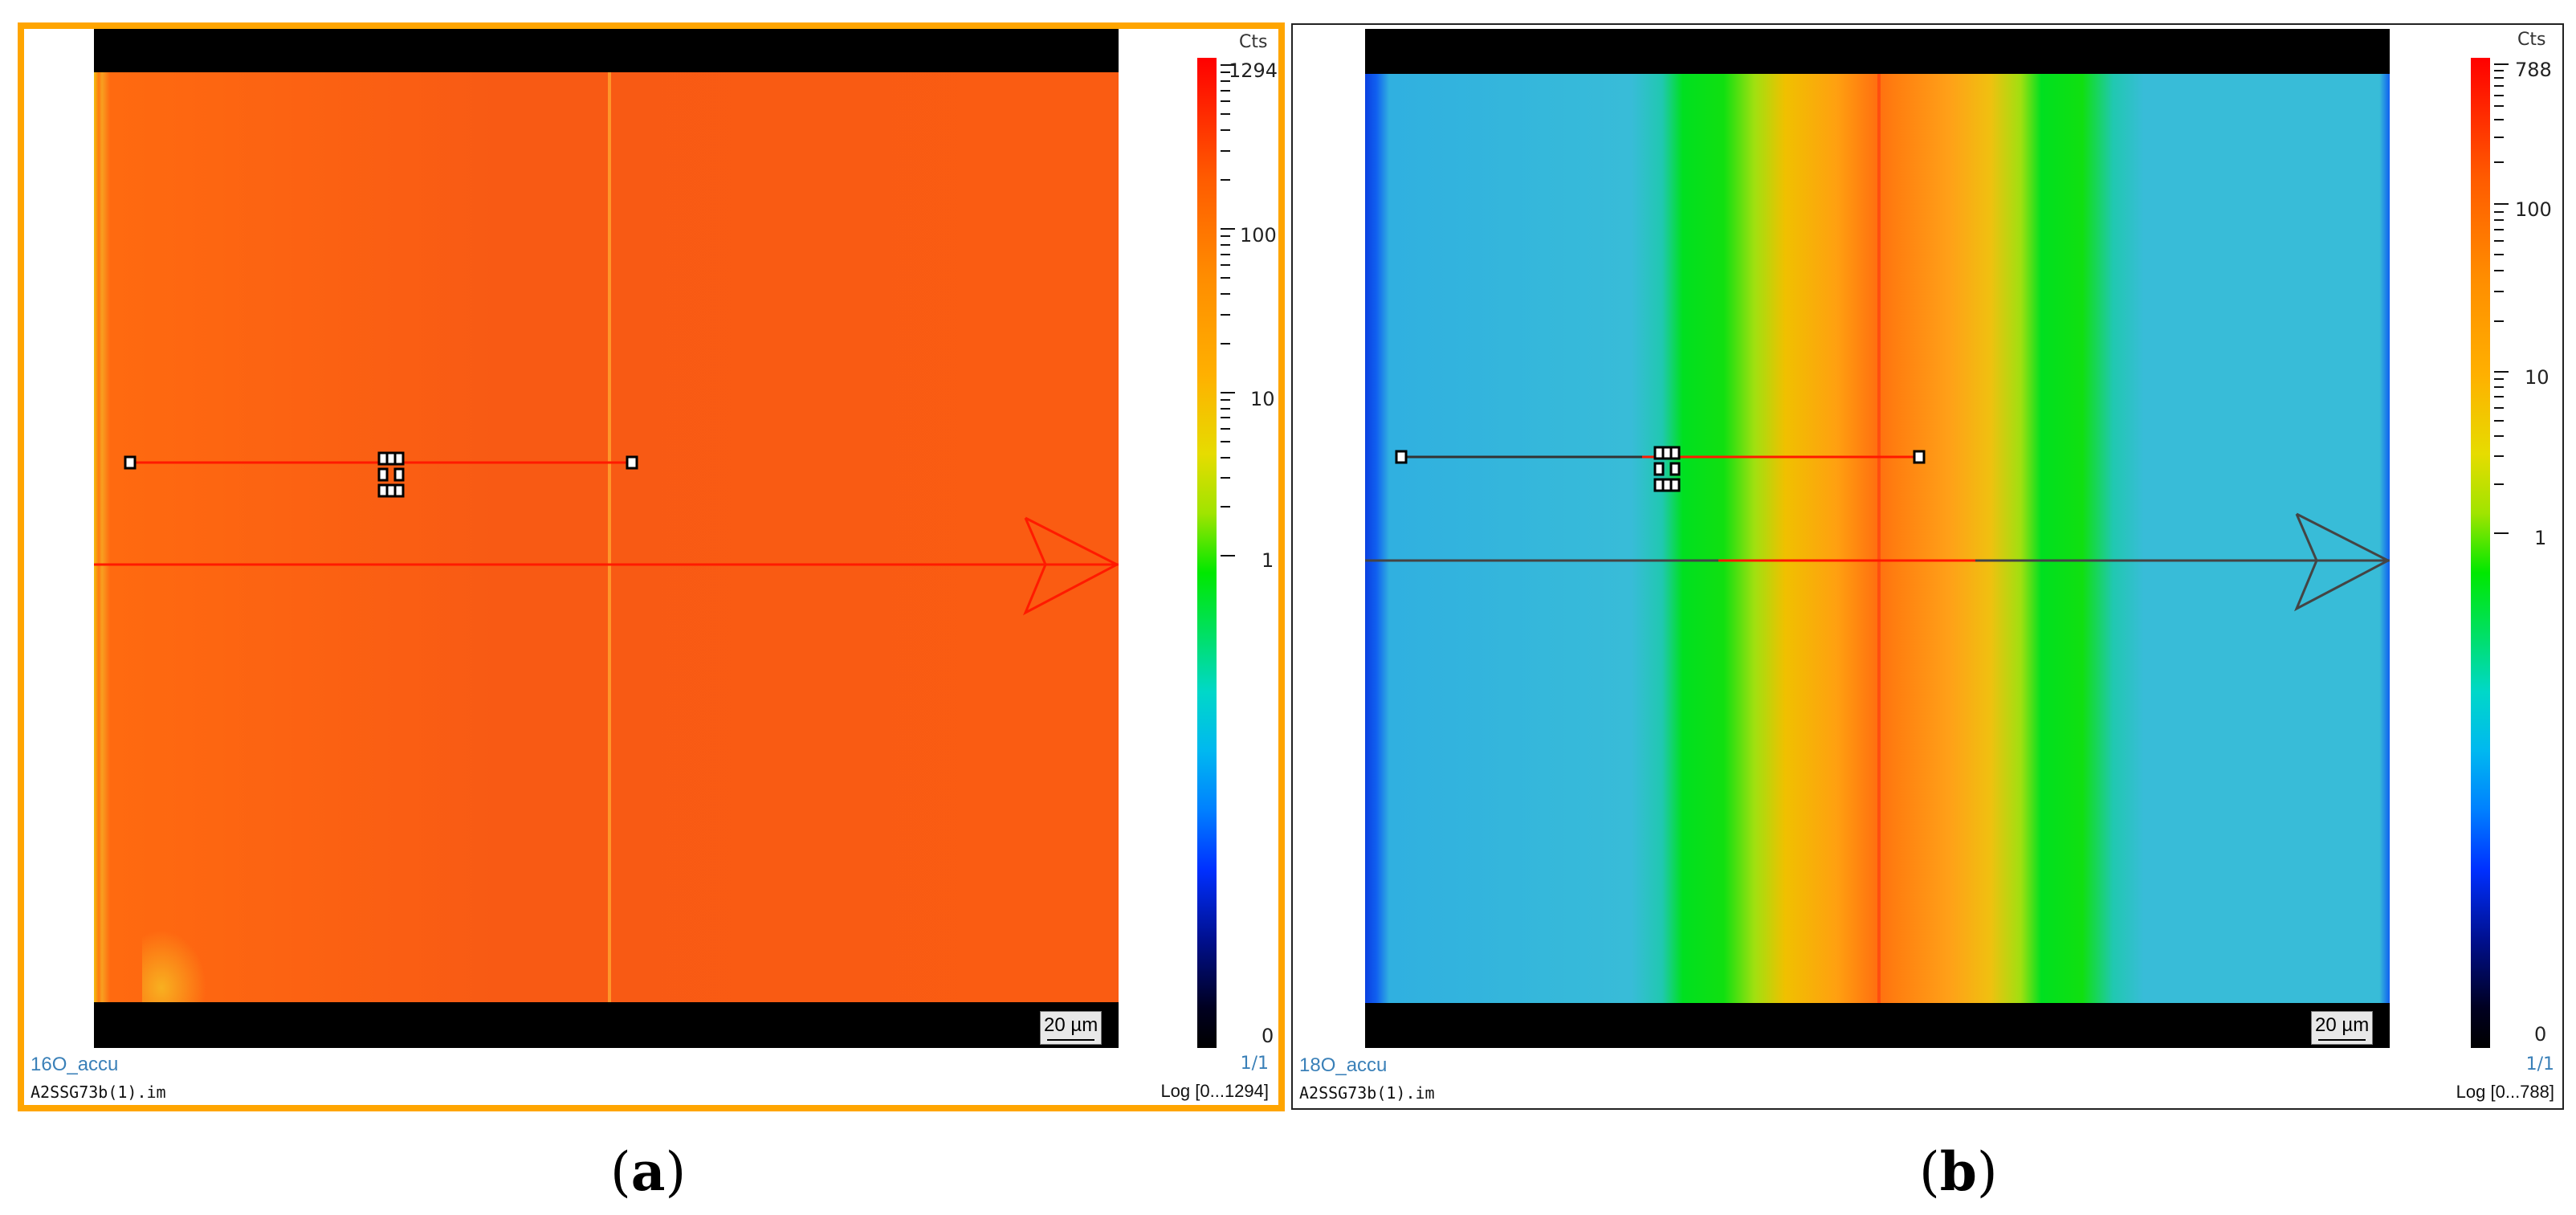  Describe the element at coordinates (75, 1065) in the screenshot. I see `image-name: 16O_accu` at that location.